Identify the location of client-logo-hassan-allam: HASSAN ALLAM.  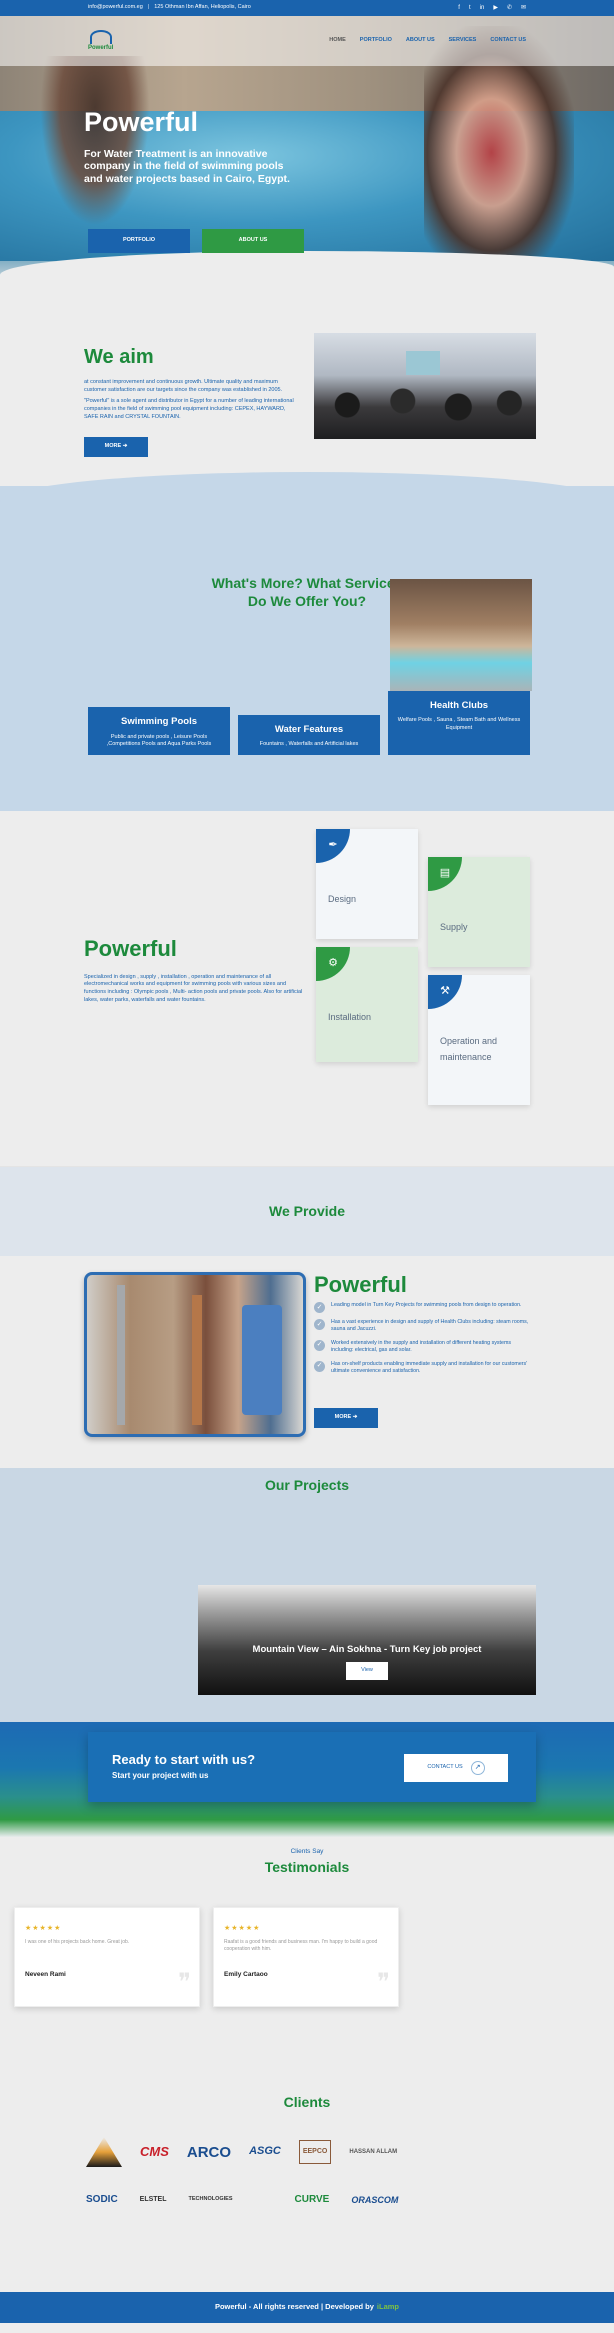
(373, 2151).